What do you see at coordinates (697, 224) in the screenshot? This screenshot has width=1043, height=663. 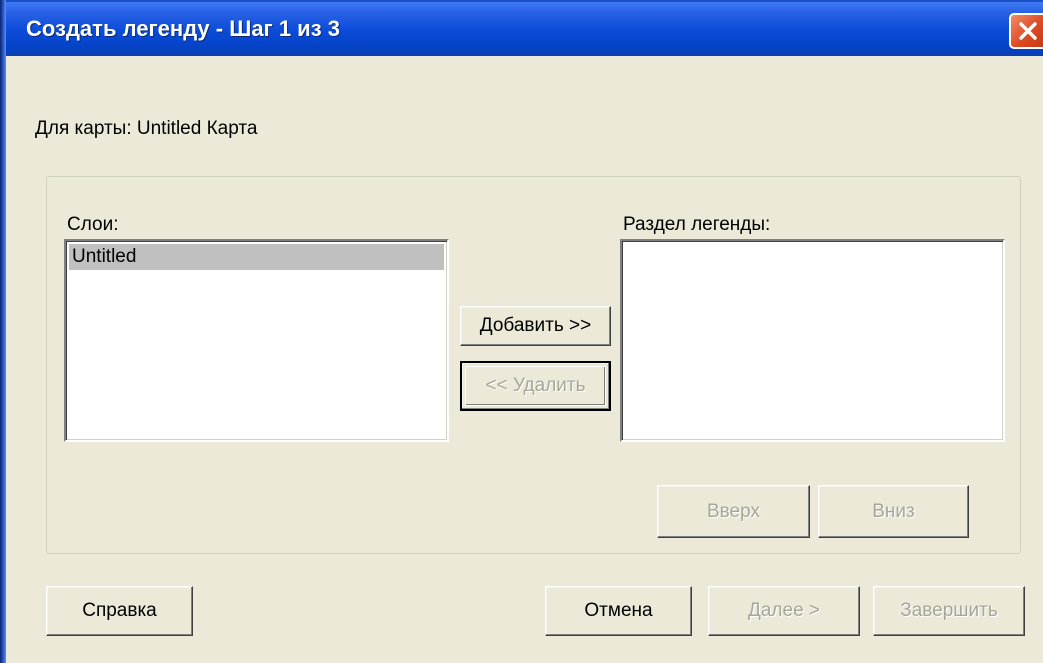 I see `legend-section-label: Раздел легенды:` at bounding box center [697, 224].